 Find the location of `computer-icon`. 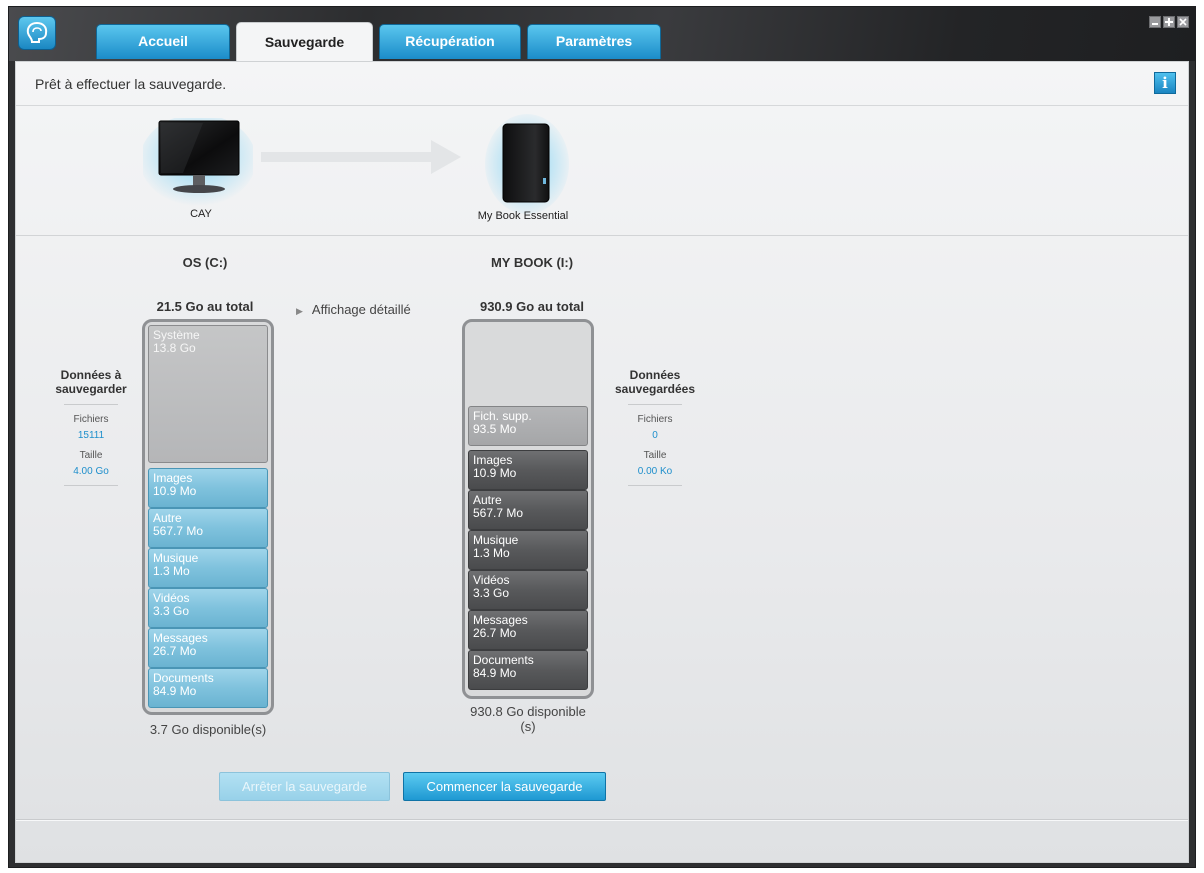

computer-icon is located at coordinates (198, 162).